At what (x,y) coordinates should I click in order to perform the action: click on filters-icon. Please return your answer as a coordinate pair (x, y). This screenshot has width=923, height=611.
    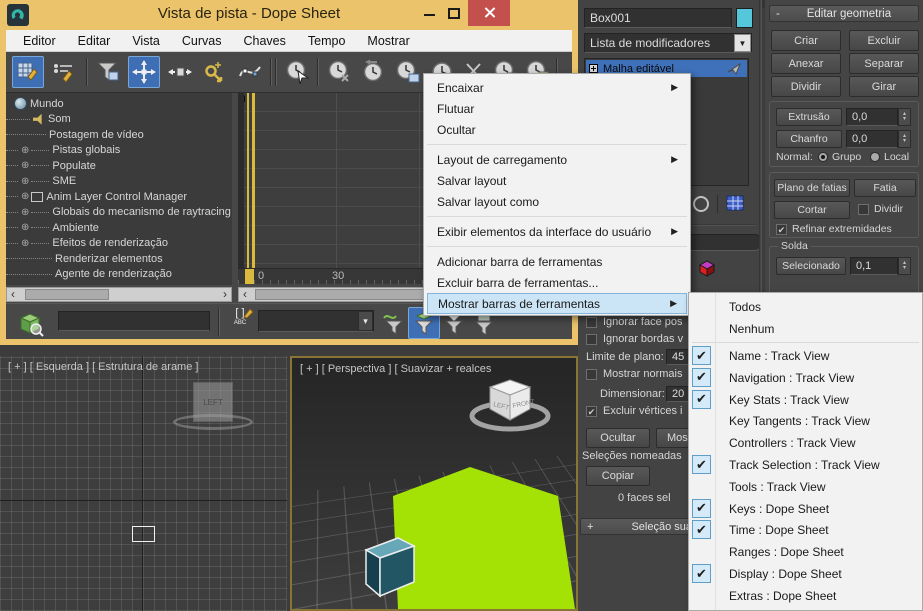
    Looking at the image, I should click on (108, 72).